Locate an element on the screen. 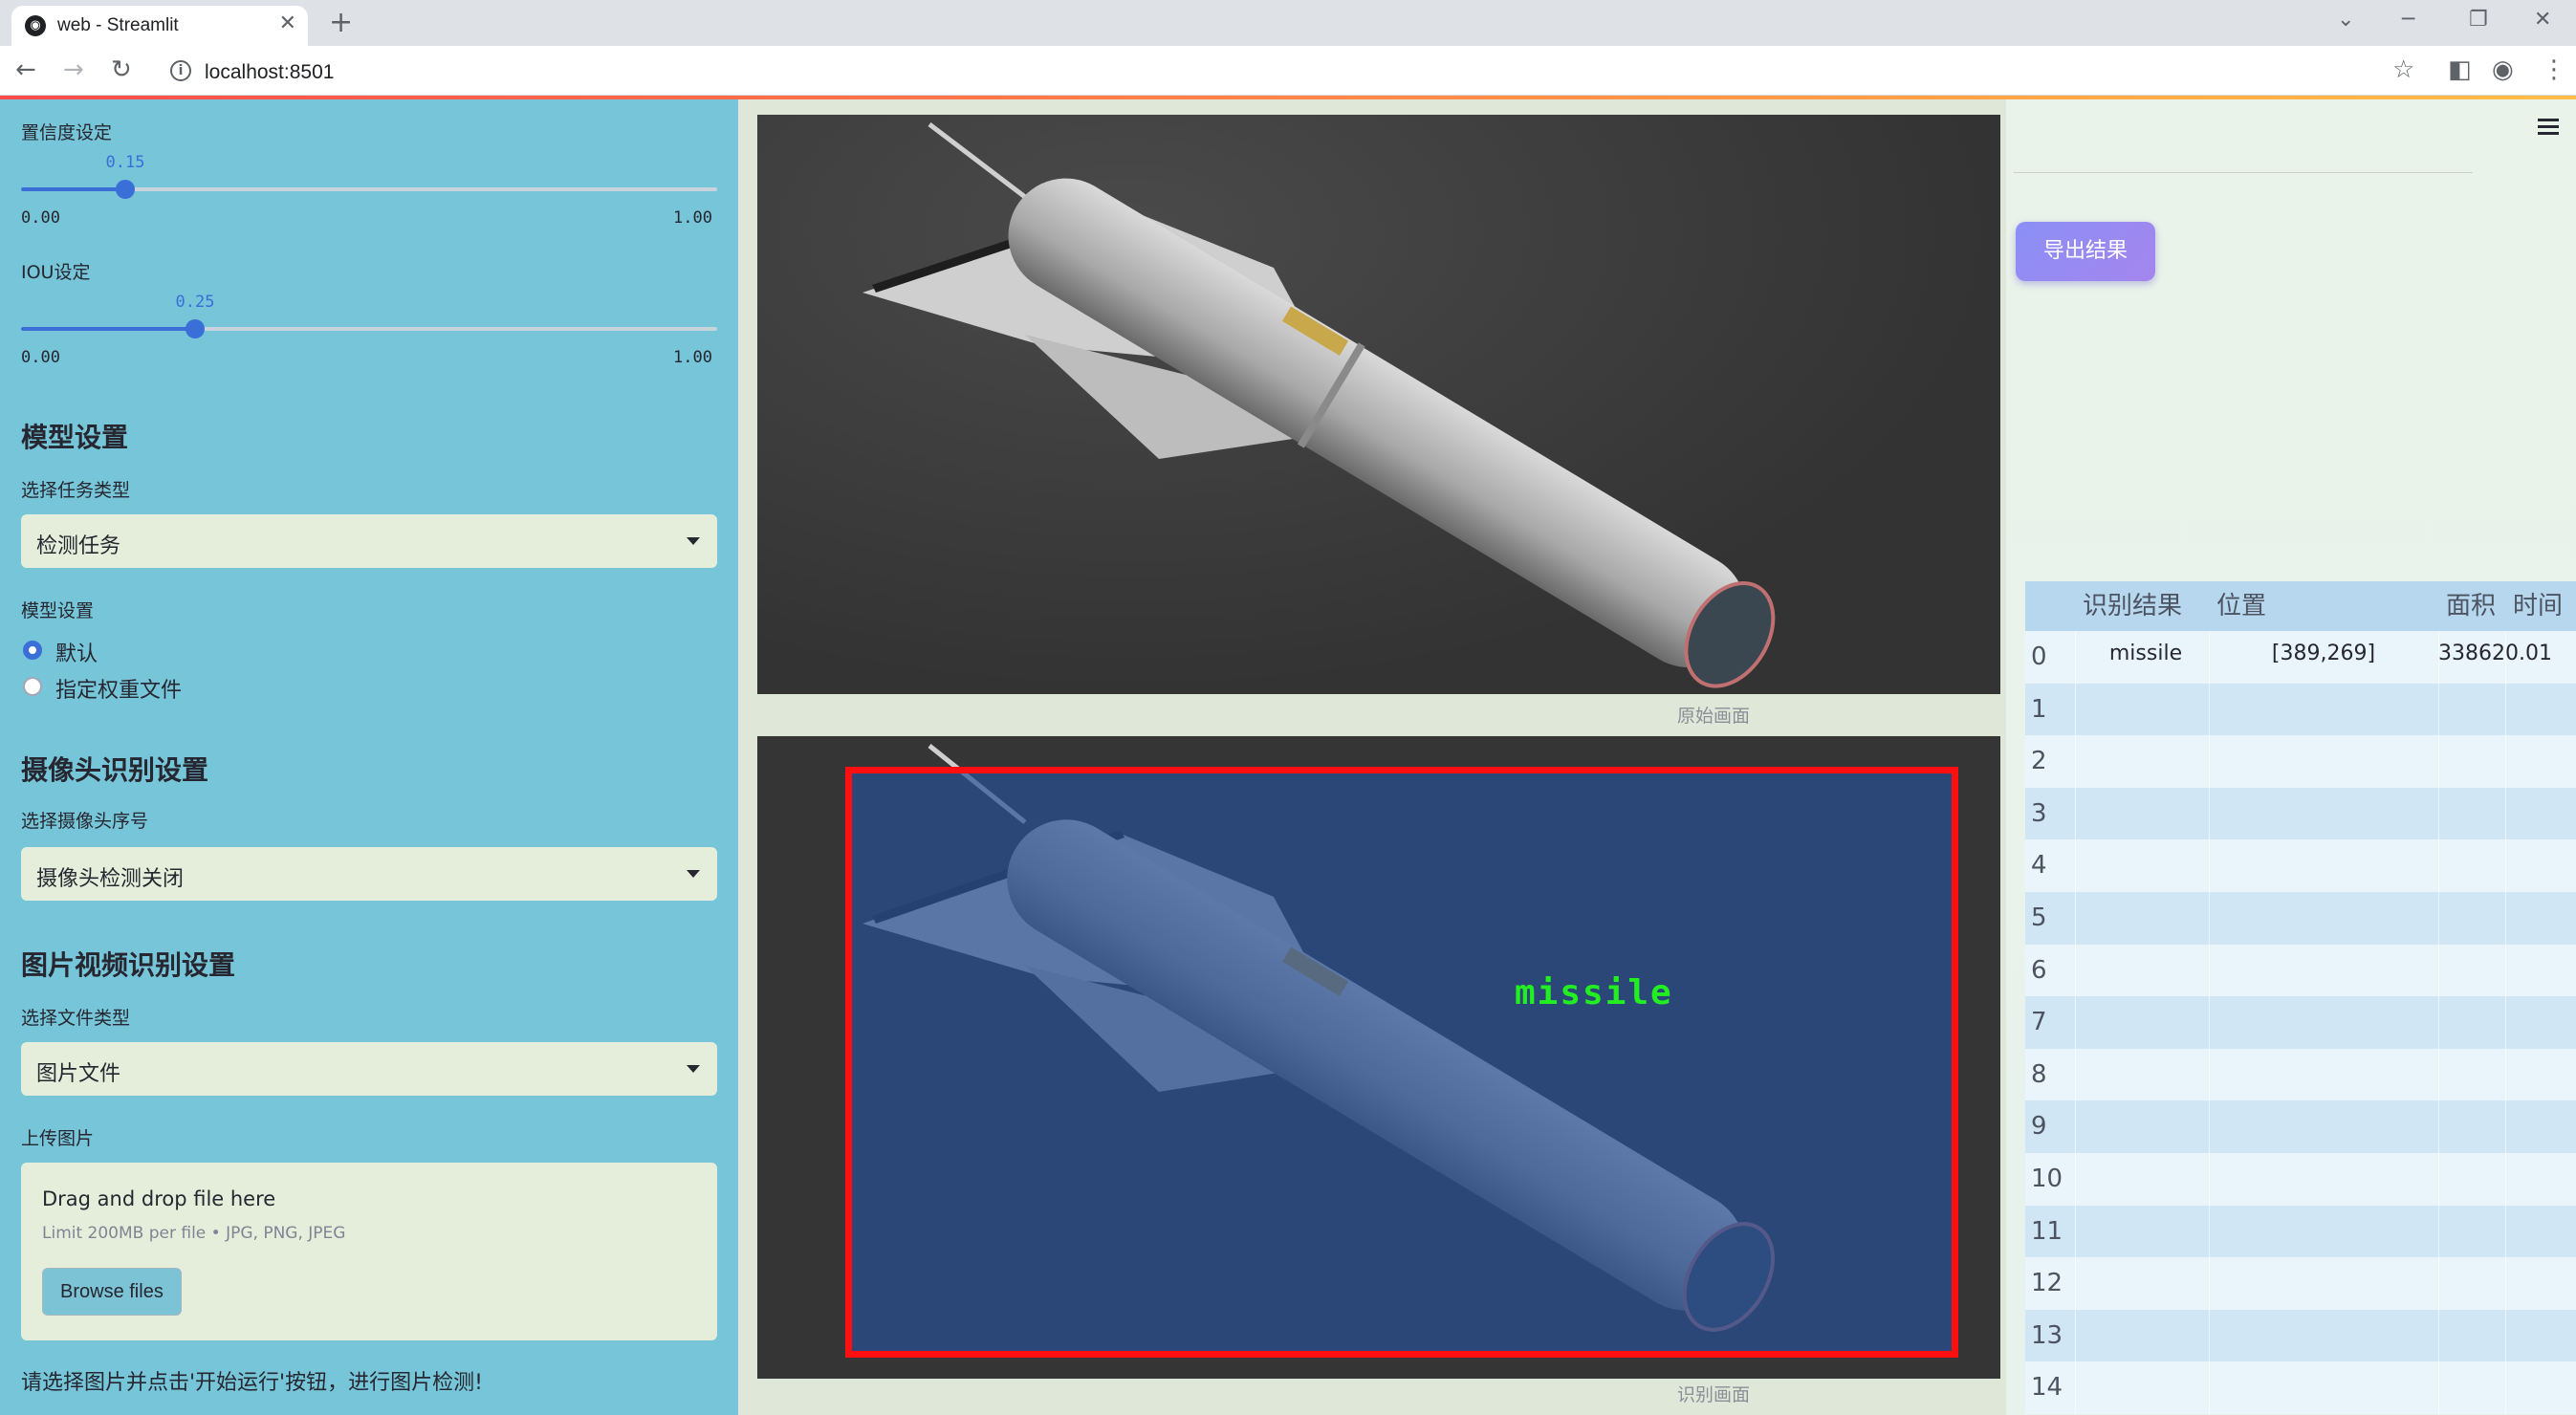 The image size is (2576, 1415). iou-max: 1.00 is located at coordinates (692, 357).